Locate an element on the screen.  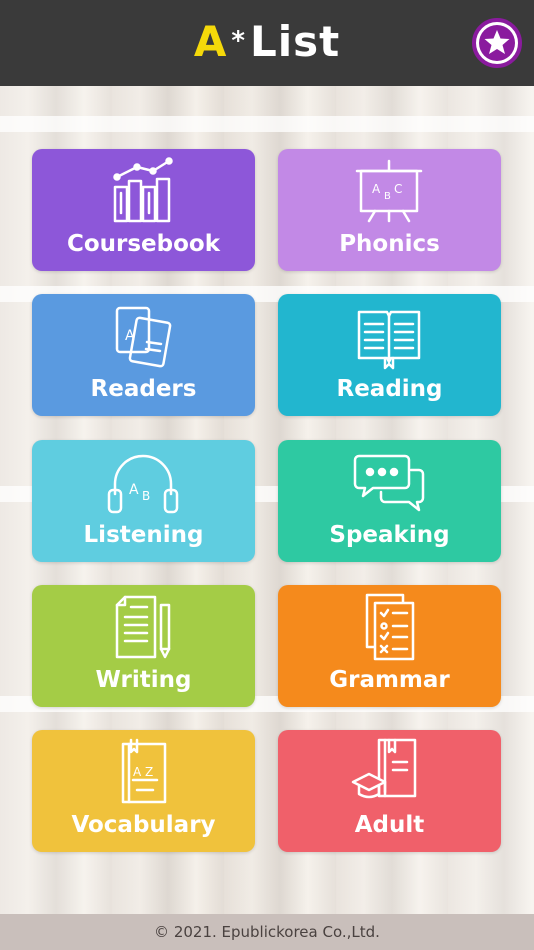
svg-text: A Z is located at coordinates (143, 772).